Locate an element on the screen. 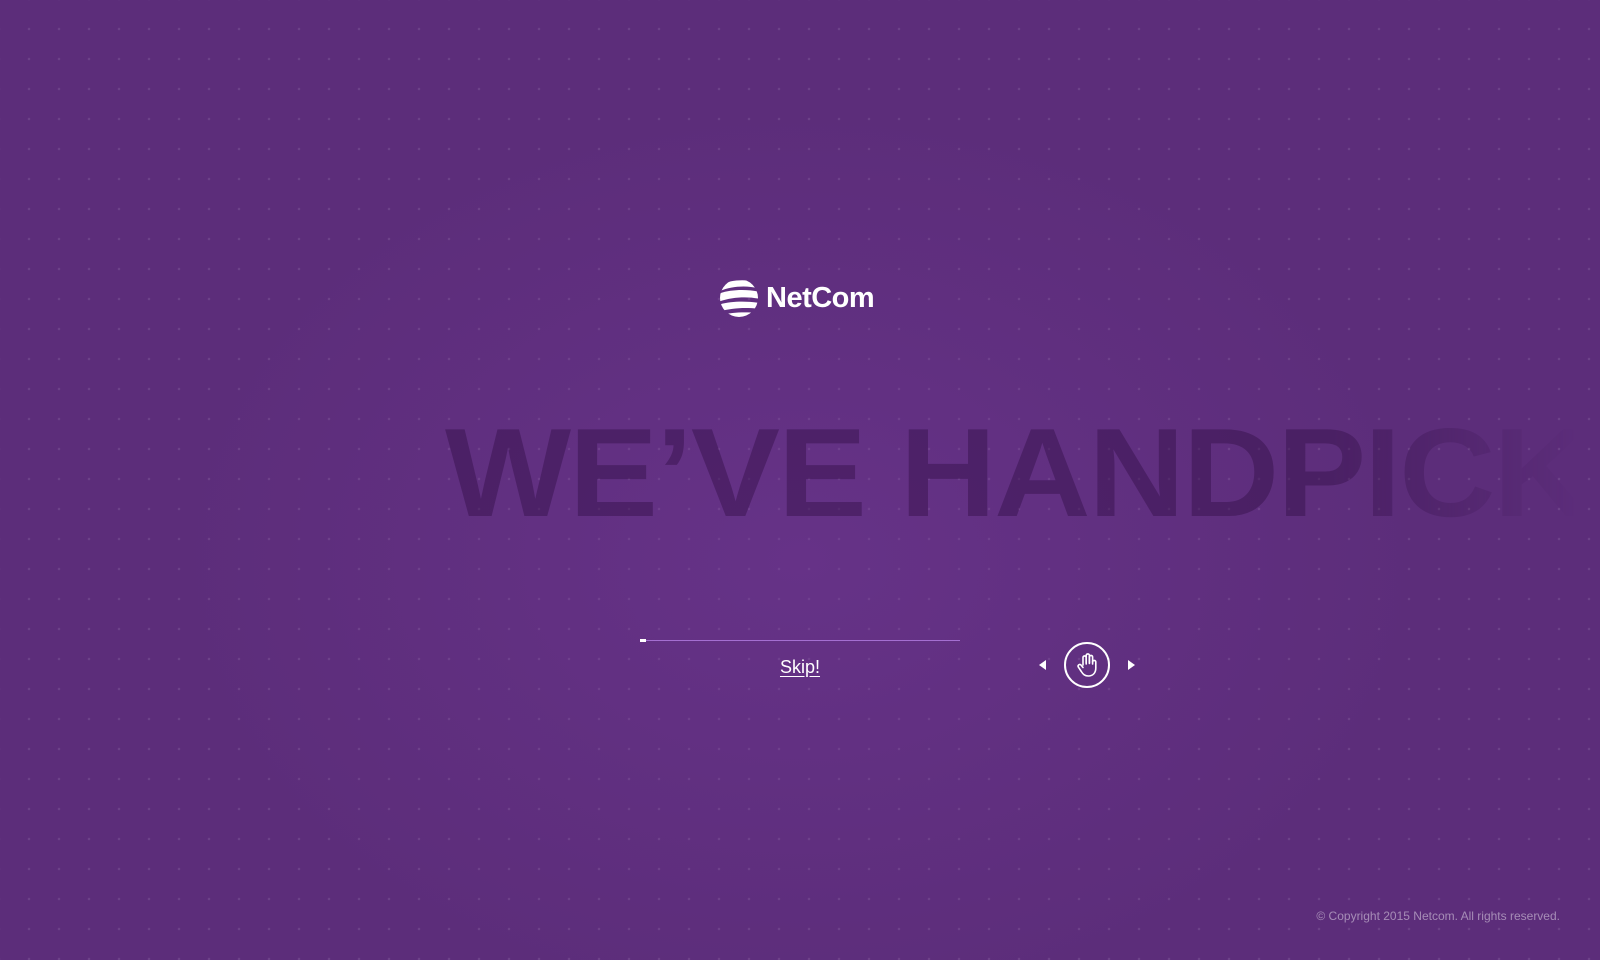  intro-headline: WE’VE HANDPICKED is located at coordinates (1010, 473).